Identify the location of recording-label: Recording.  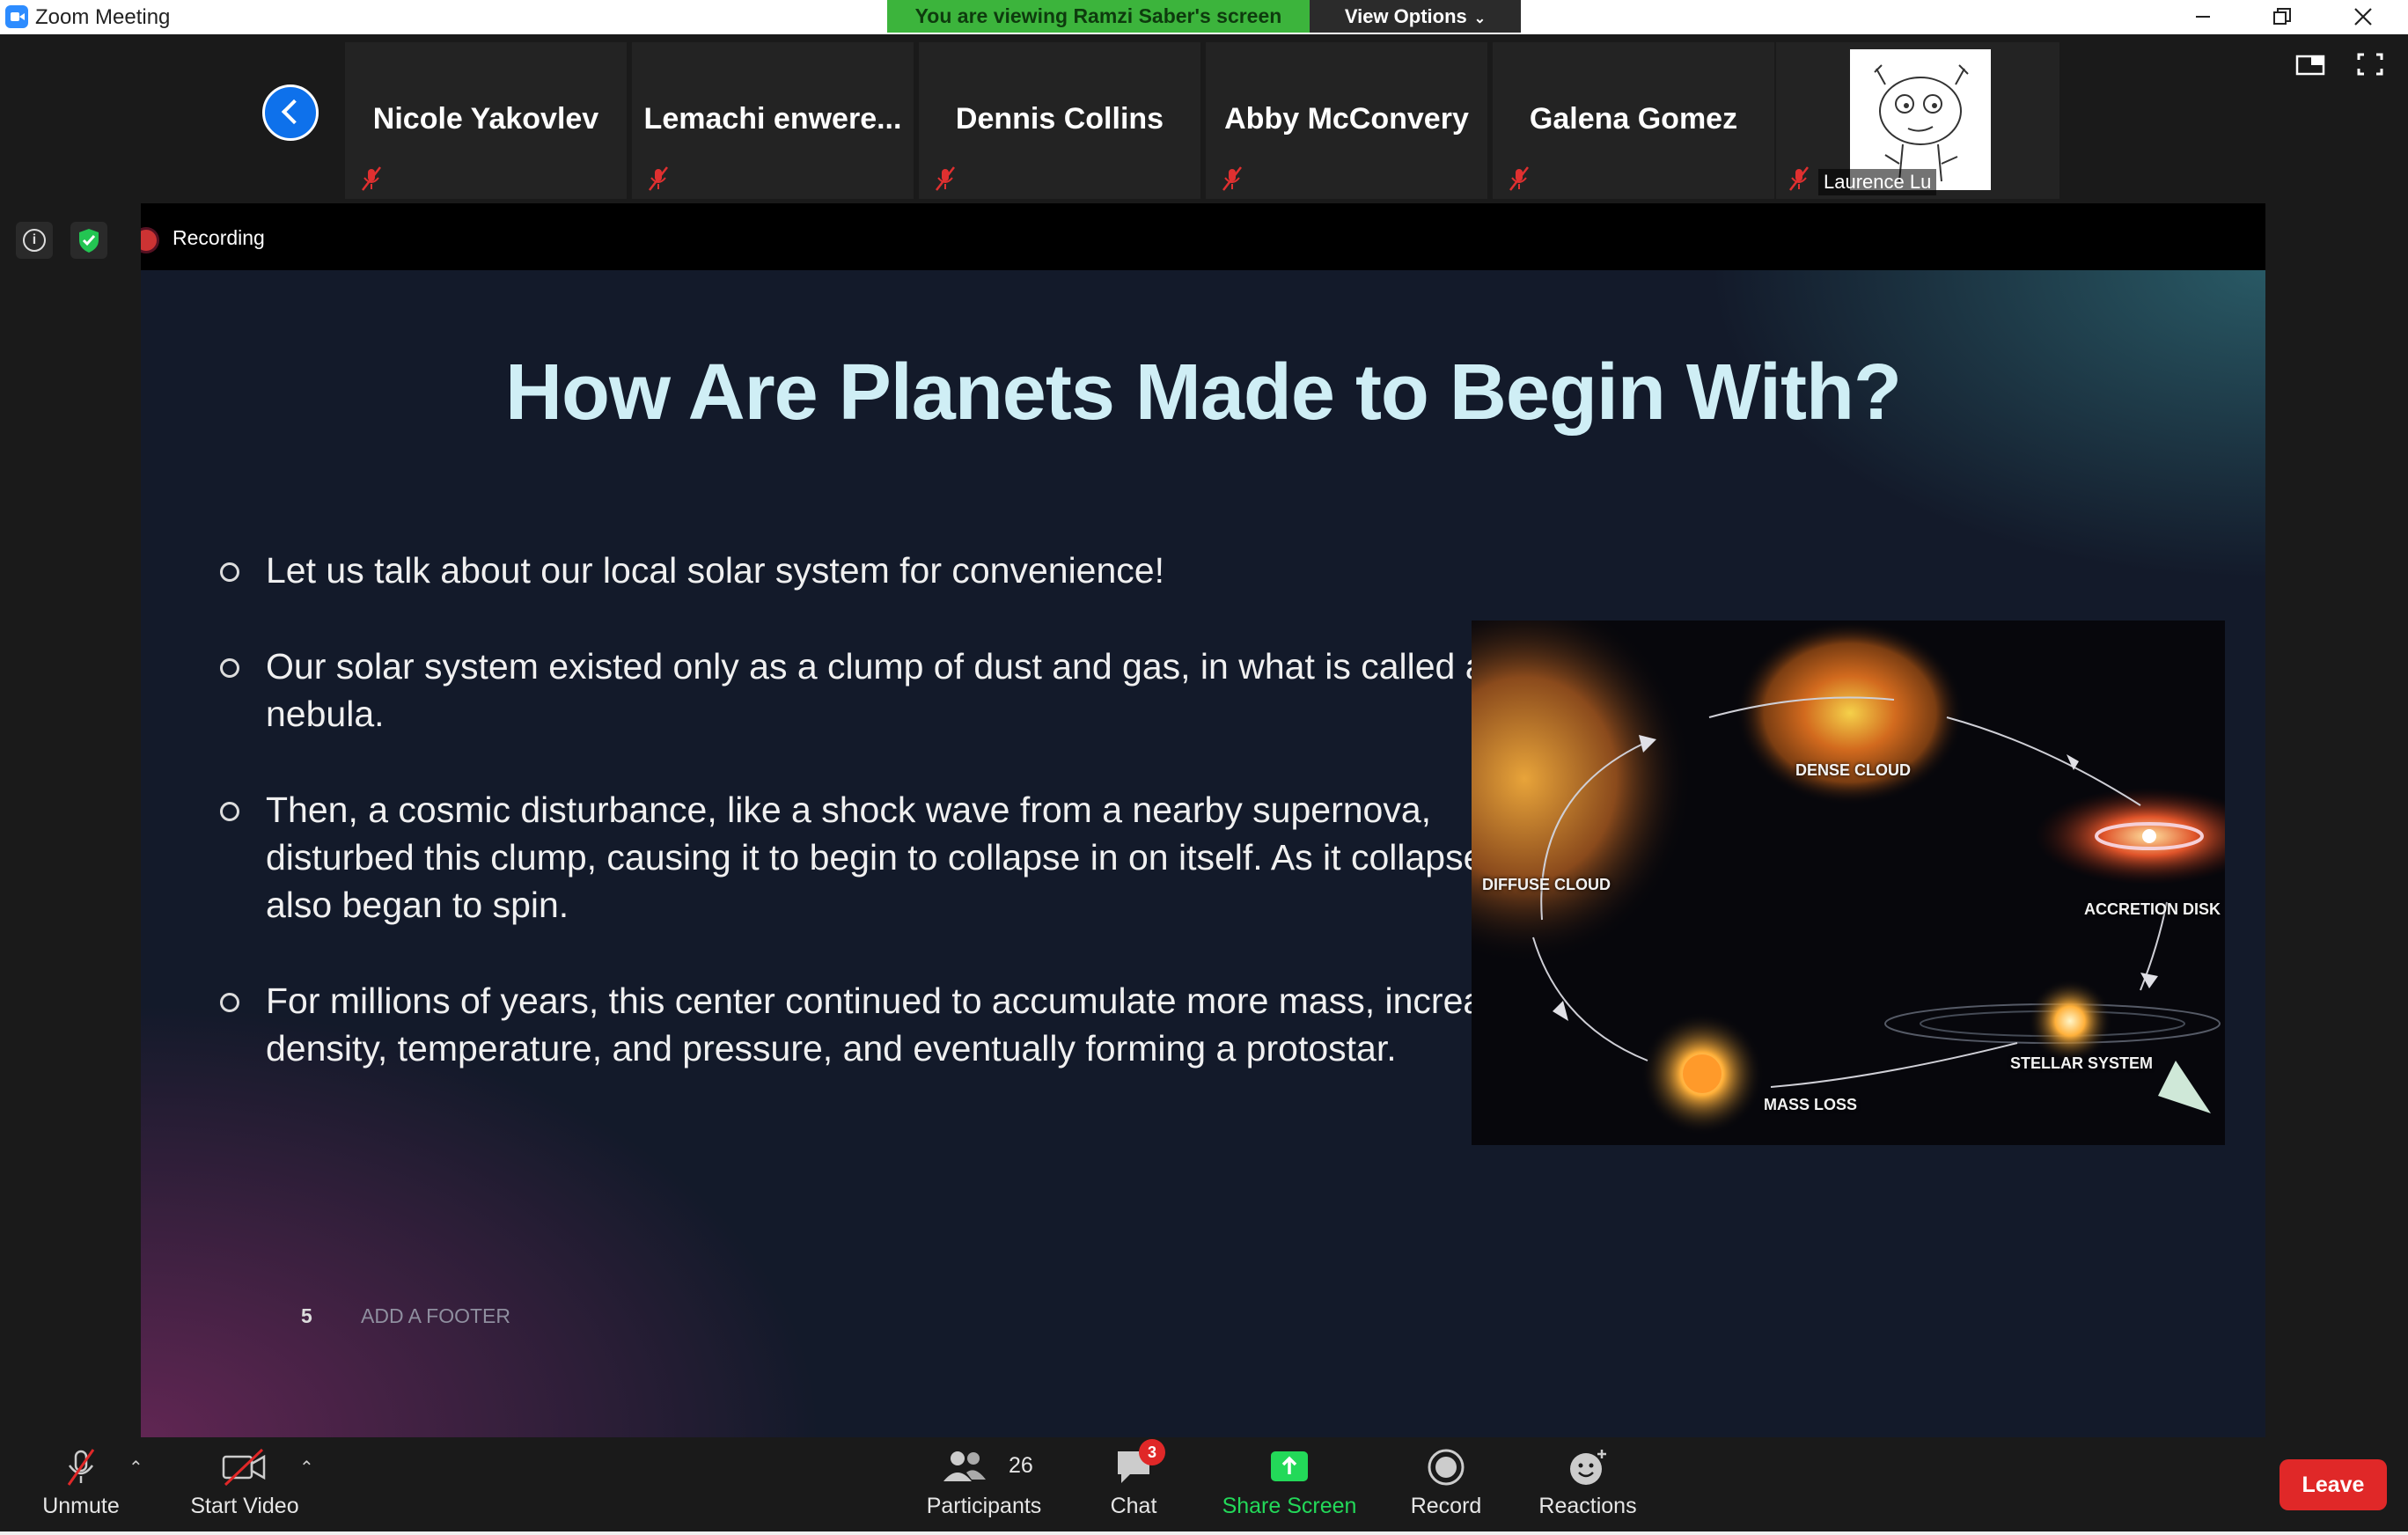
(219, 237).